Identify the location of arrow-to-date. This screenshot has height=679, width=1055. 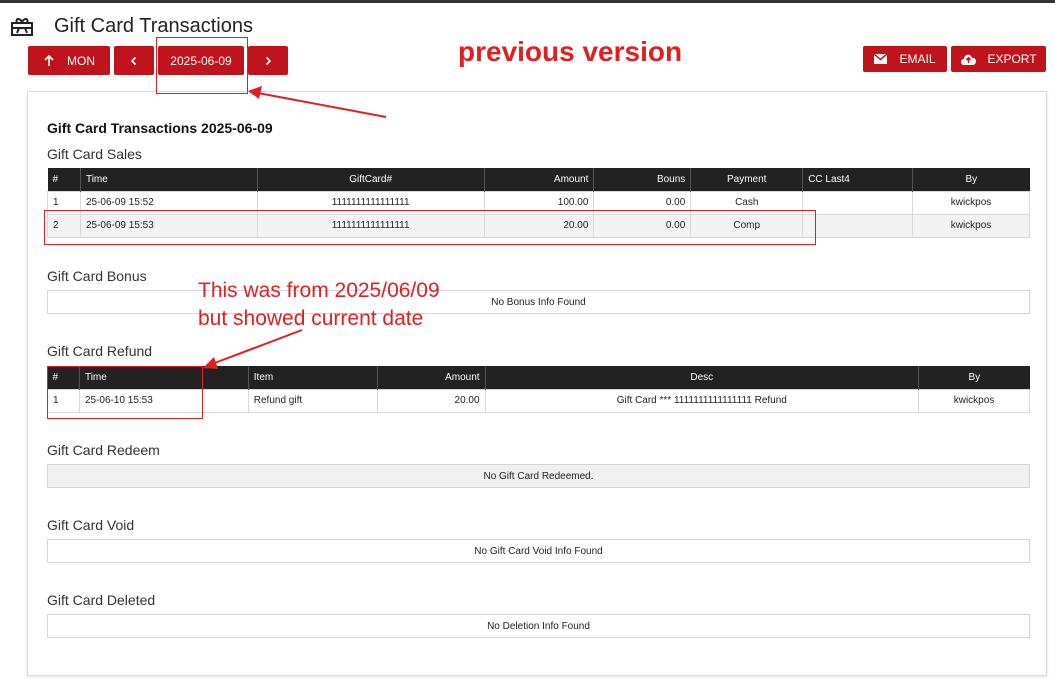
(317, 102).